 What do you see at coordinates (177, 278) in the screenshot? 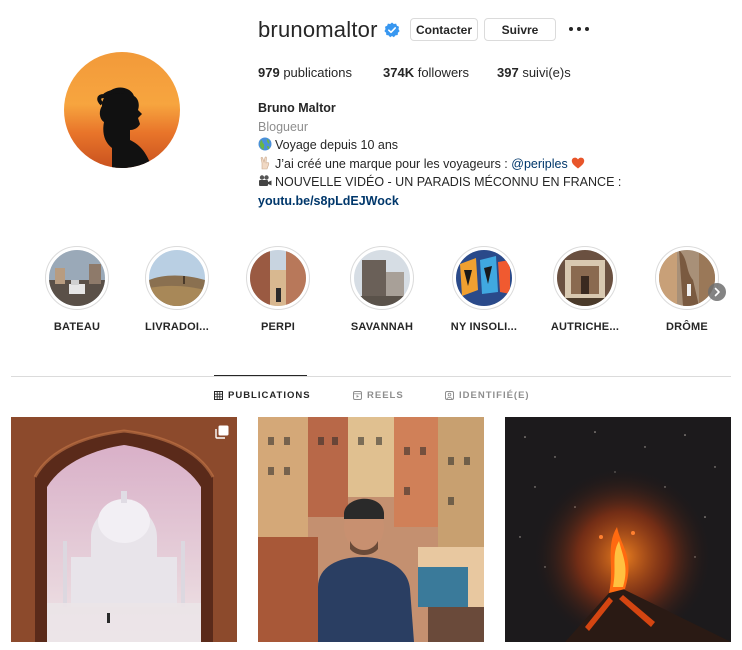
I see `highlight-livradois-image` at bounding box center [177, 278].